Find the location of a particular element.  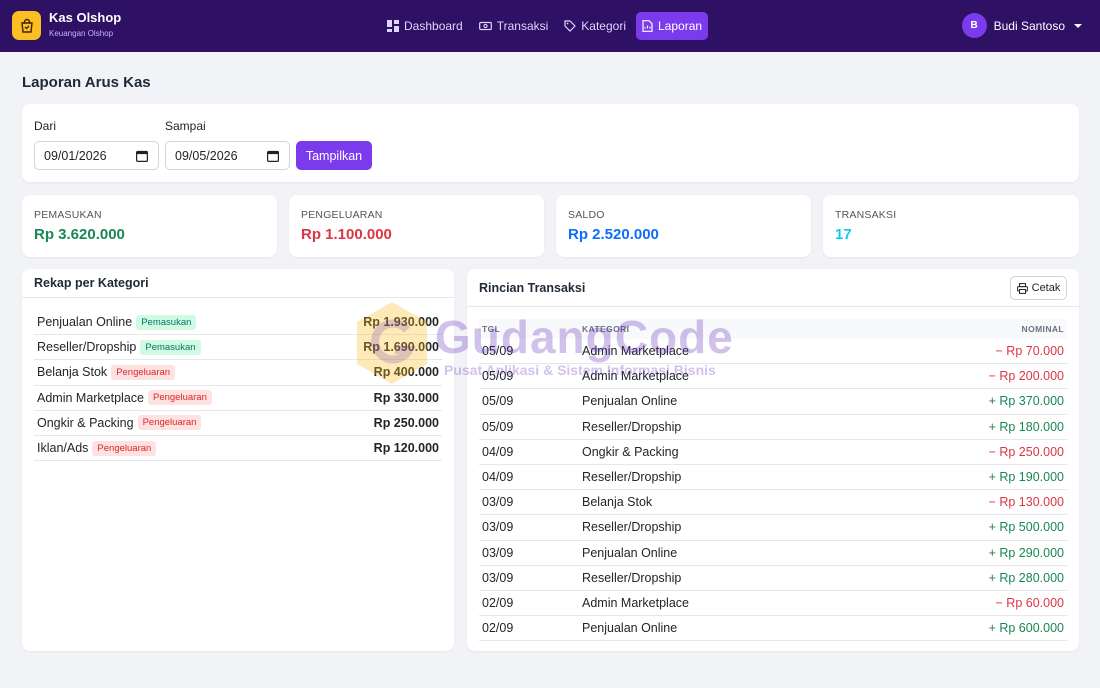

table-row: 04/09 Ongkir & Packing − Rp 250.000 is located at coordinates (773, 452).